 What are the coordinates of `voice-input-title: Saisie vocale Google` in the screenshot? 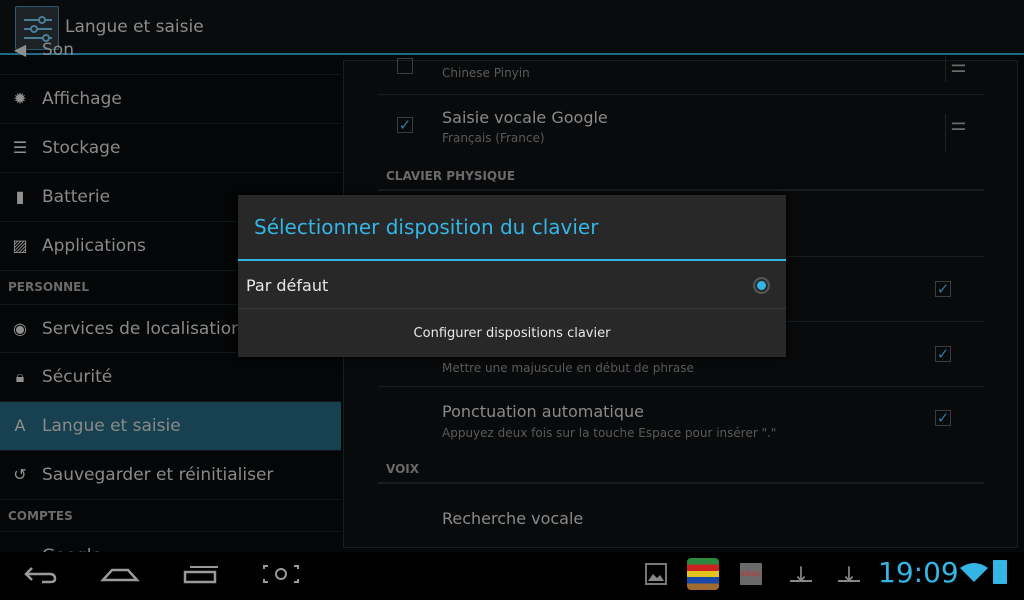 It's located at (525, 117).